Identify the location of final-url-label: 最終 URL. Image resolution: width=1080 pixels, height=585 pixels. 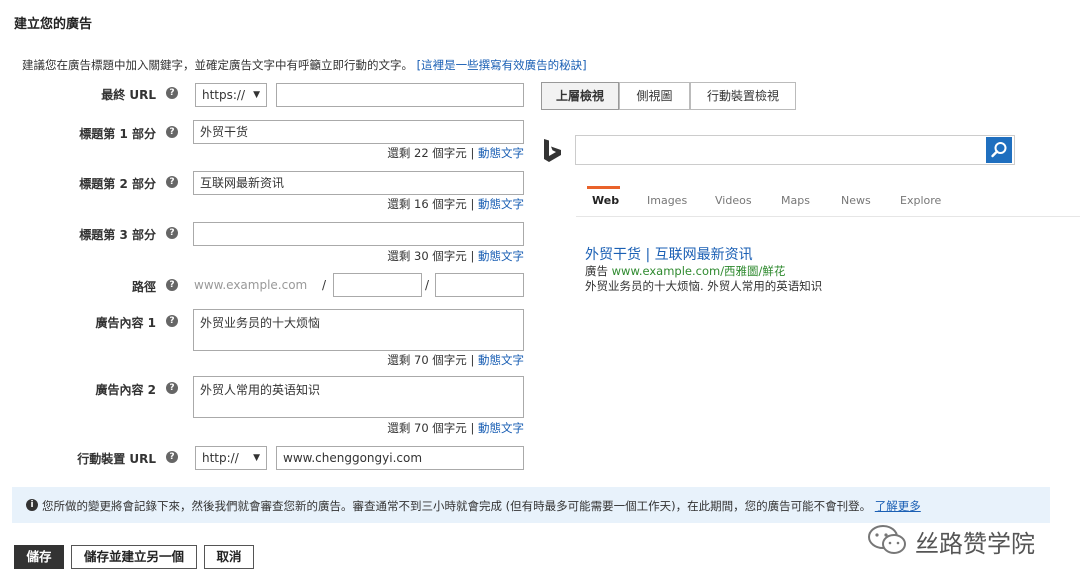
(128, 95).